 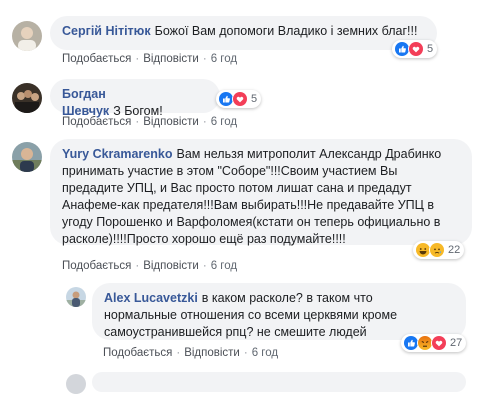 I want to click on next-reply-bubble, so click(x=279, y=382).